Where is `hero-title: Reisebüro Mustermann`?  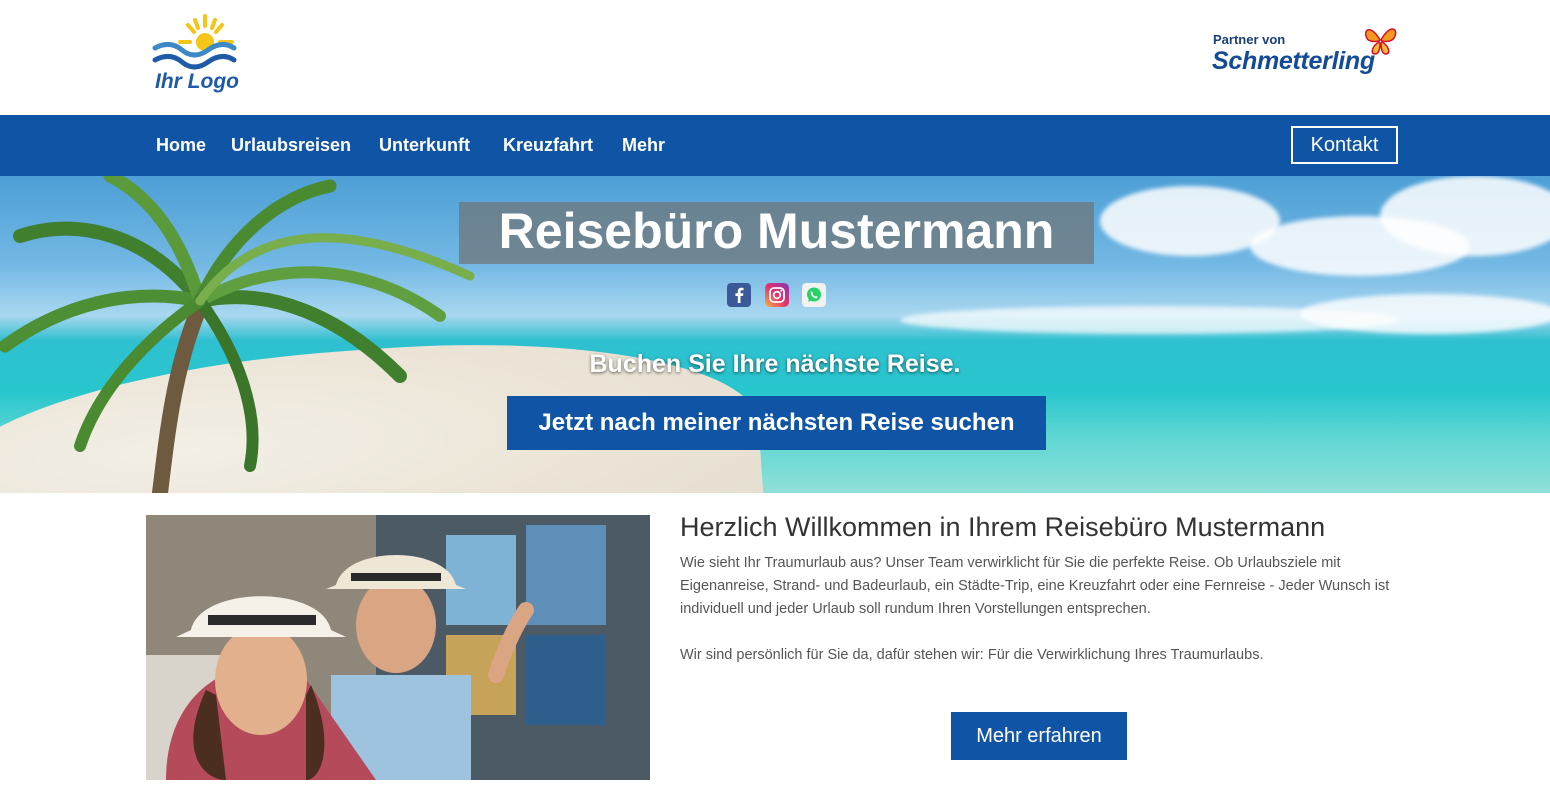 hero-title: Reisebüro Mustermann is located at coordinates (776, 231).